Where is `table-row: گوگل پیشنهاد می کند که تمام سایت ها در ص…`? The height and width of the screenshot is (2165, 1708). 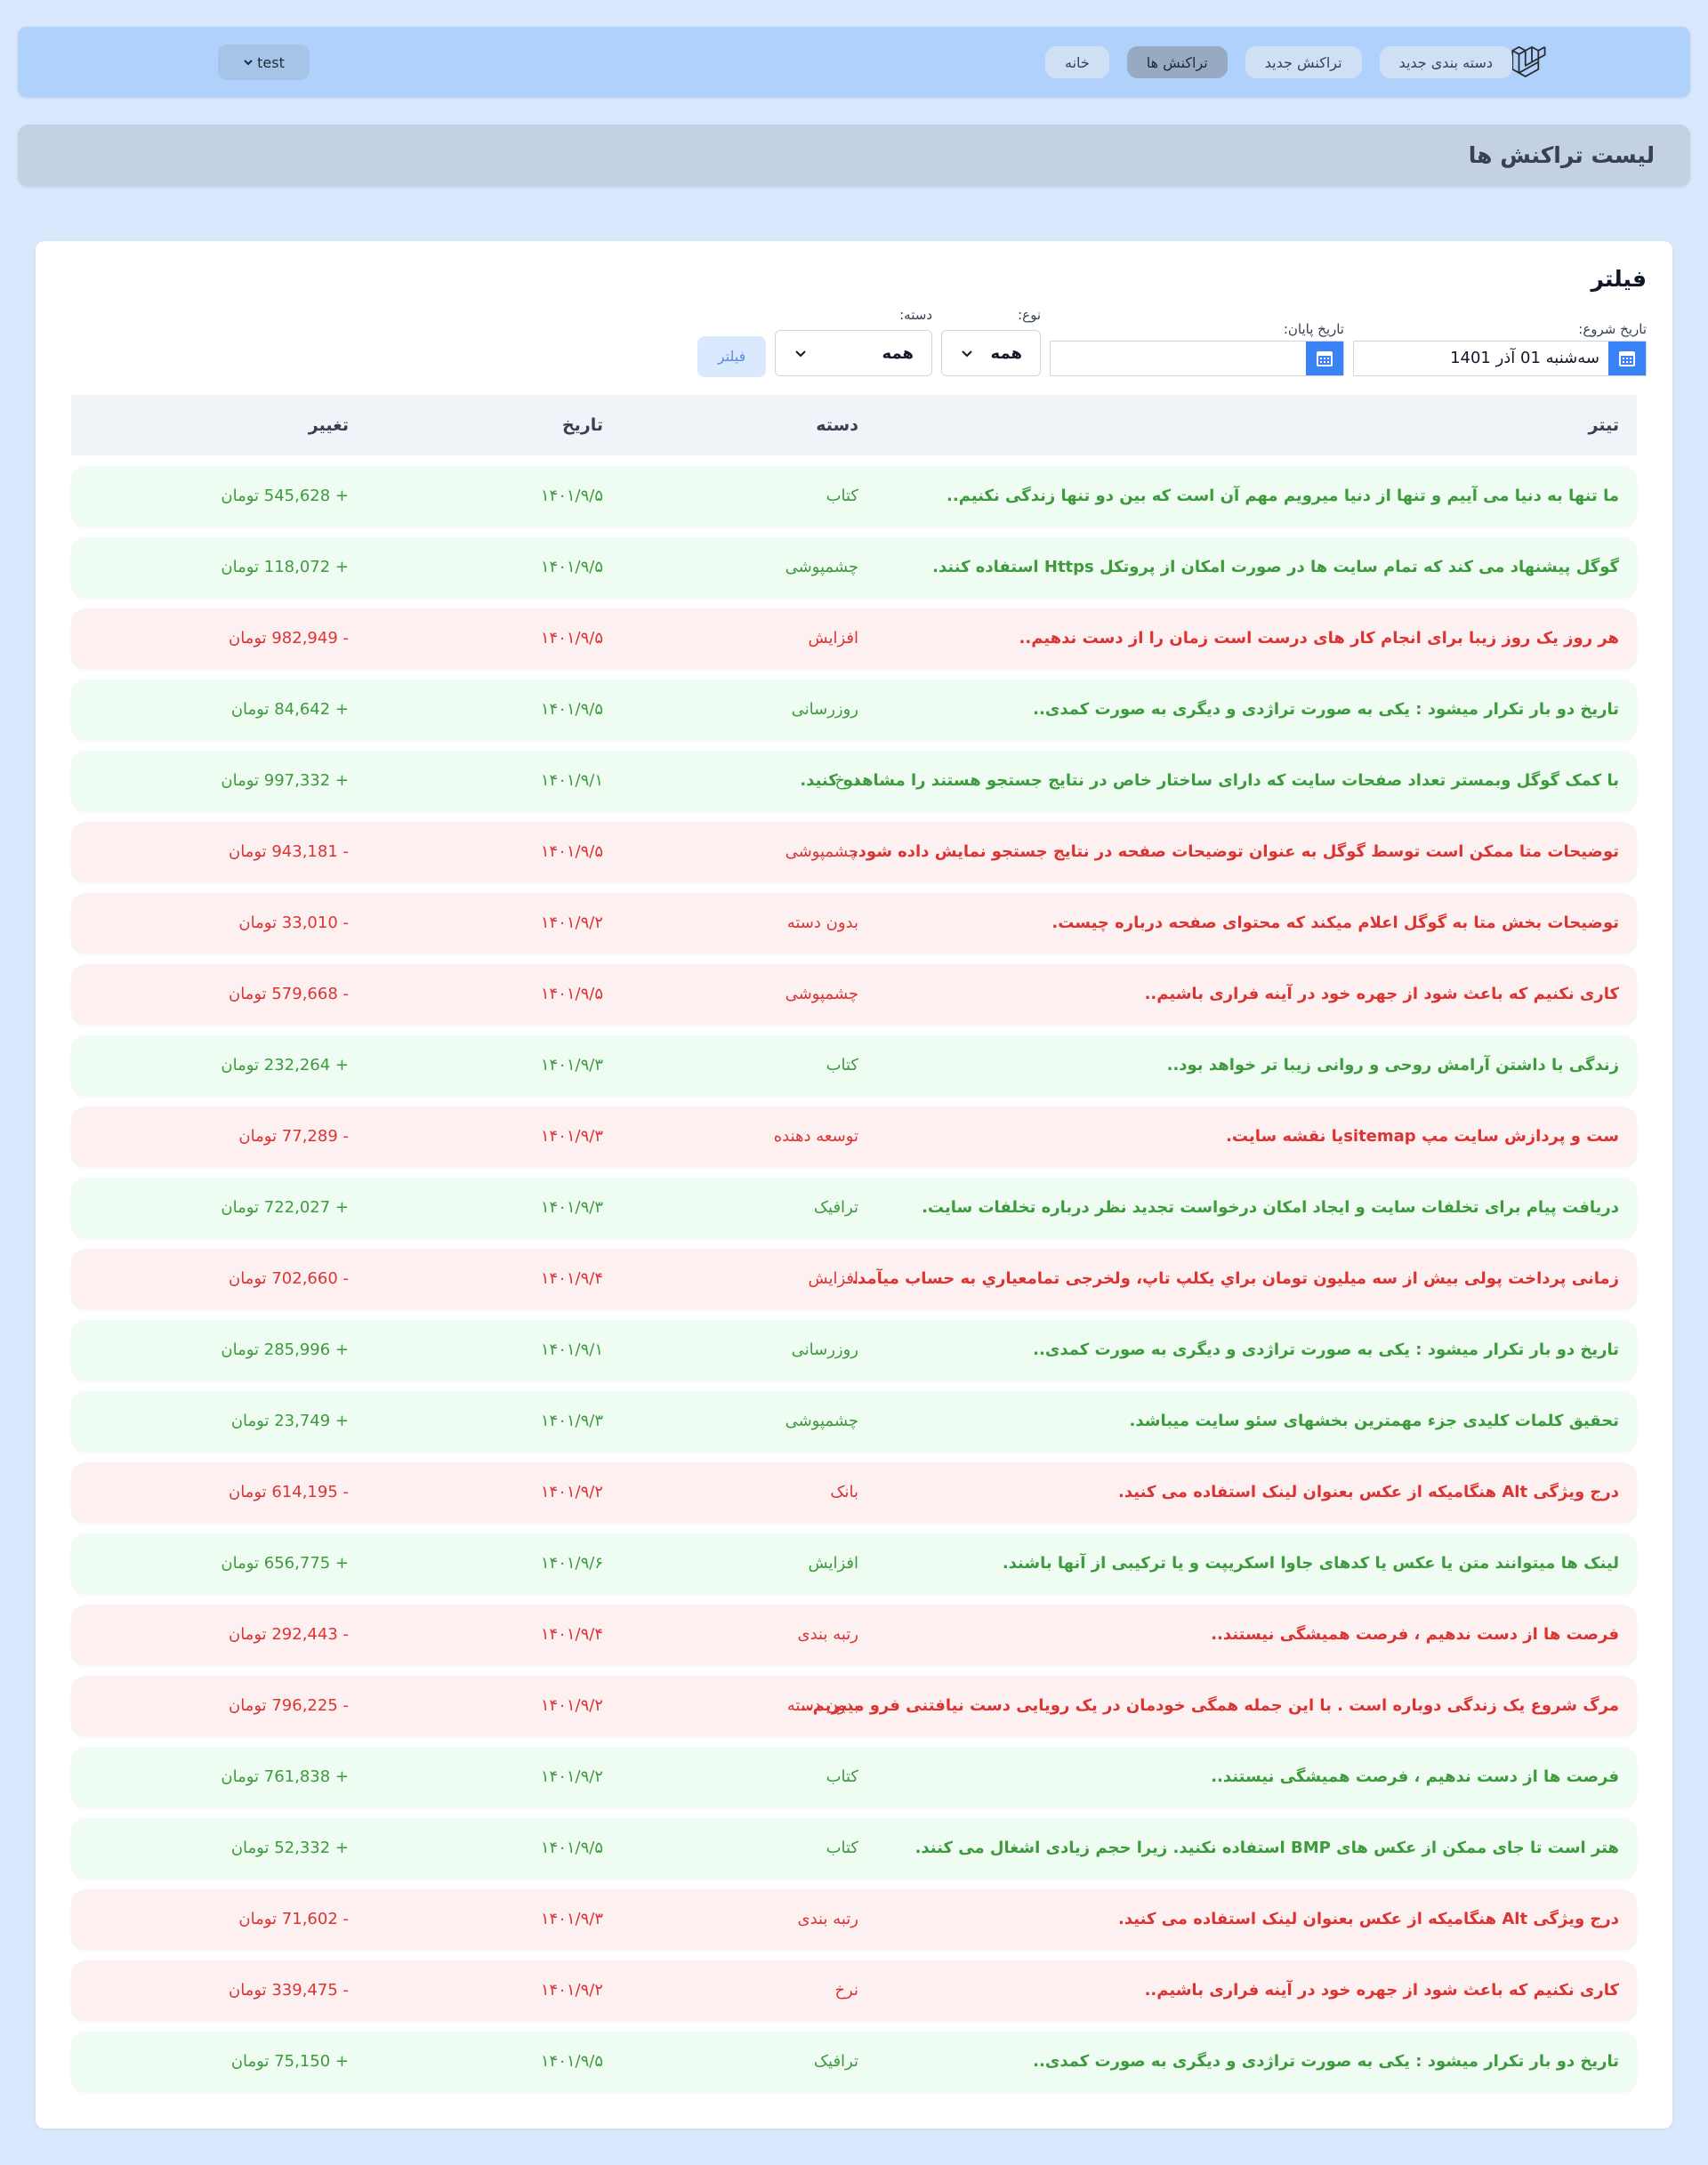
table-row: گوگل پیشنهاد می کند که تمام سایت ها در ص… is located at coordinates (854, 567).